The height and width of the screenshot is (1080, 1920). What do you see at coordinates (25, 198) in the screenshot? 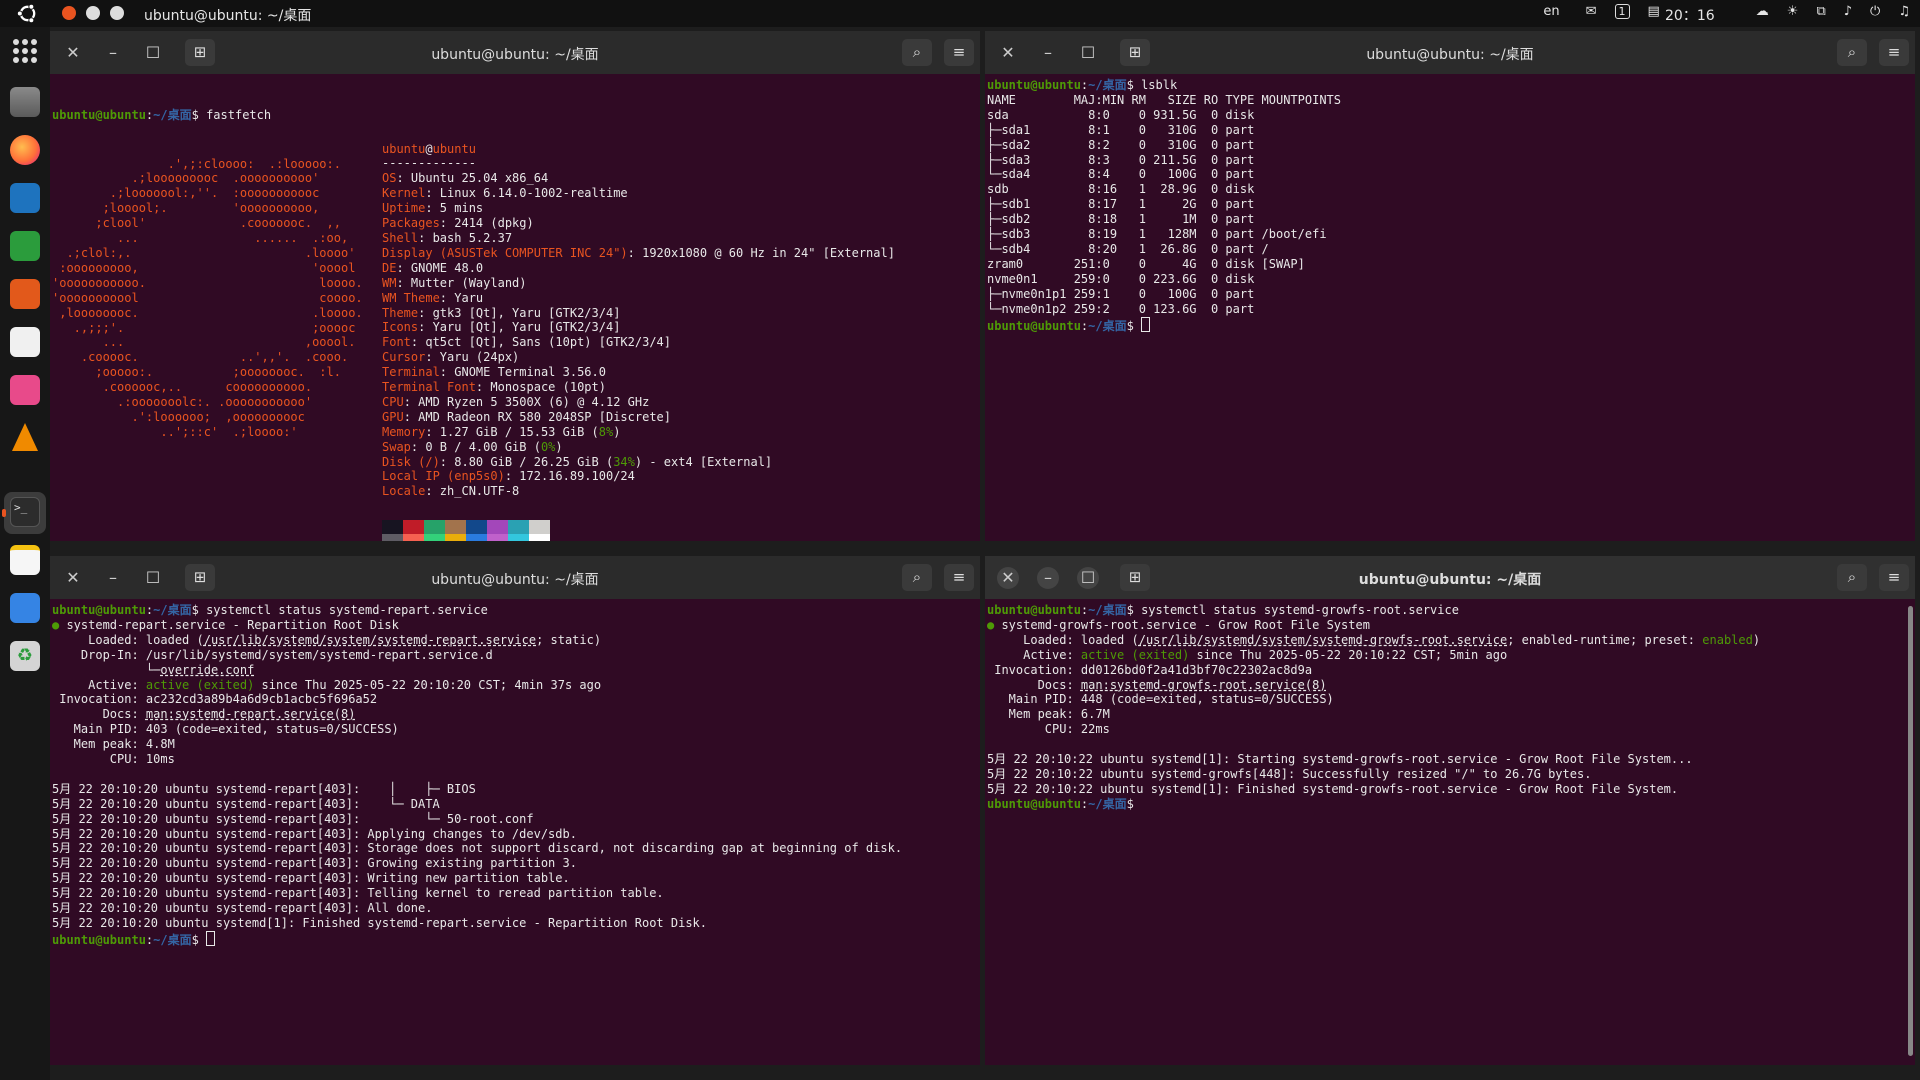
I see `writer-icon` at bounding box center [25, 198].